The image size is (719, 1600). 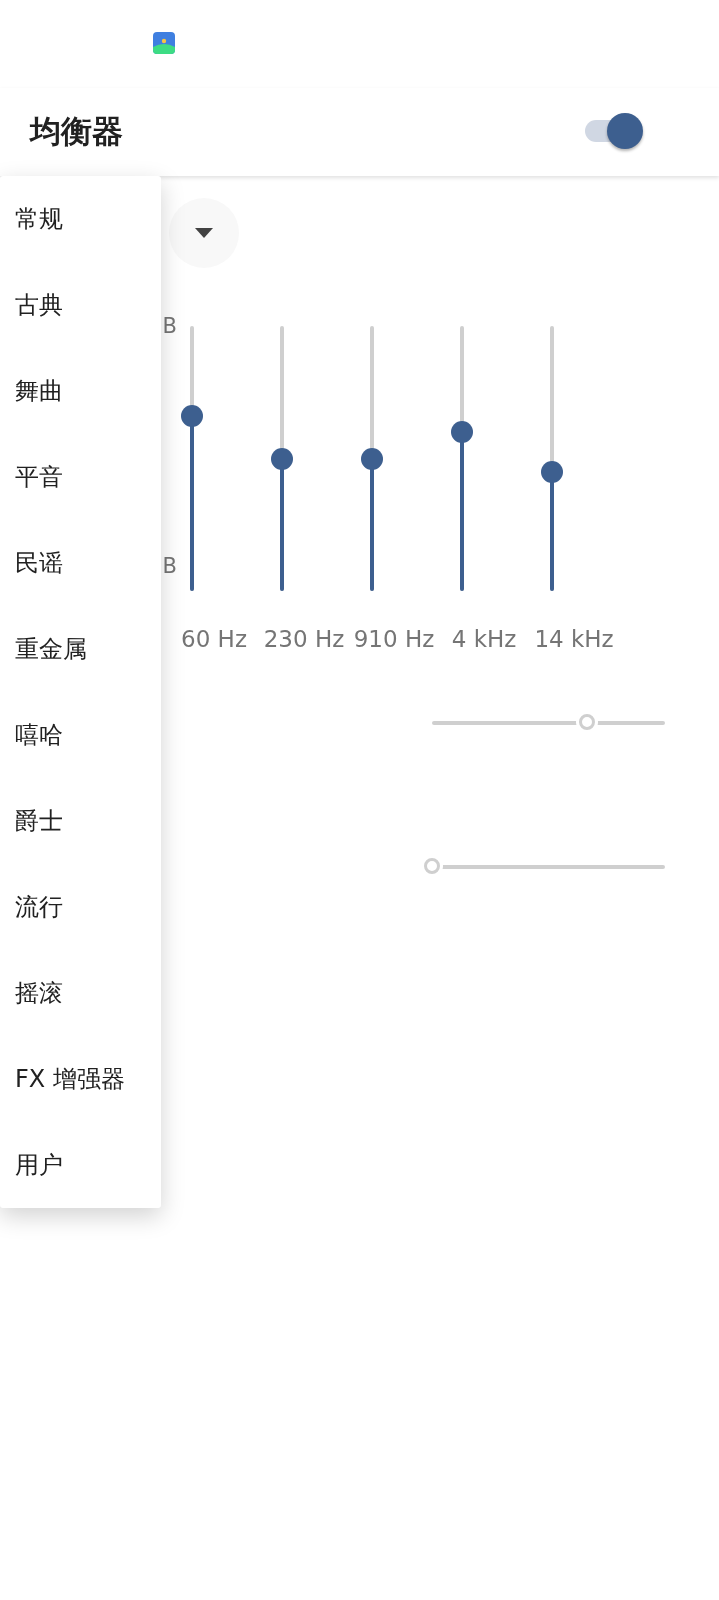 What do you see at coordinates (164, 43) in the screenshot?
I see `app-icon` at bounding box center [164, 43].